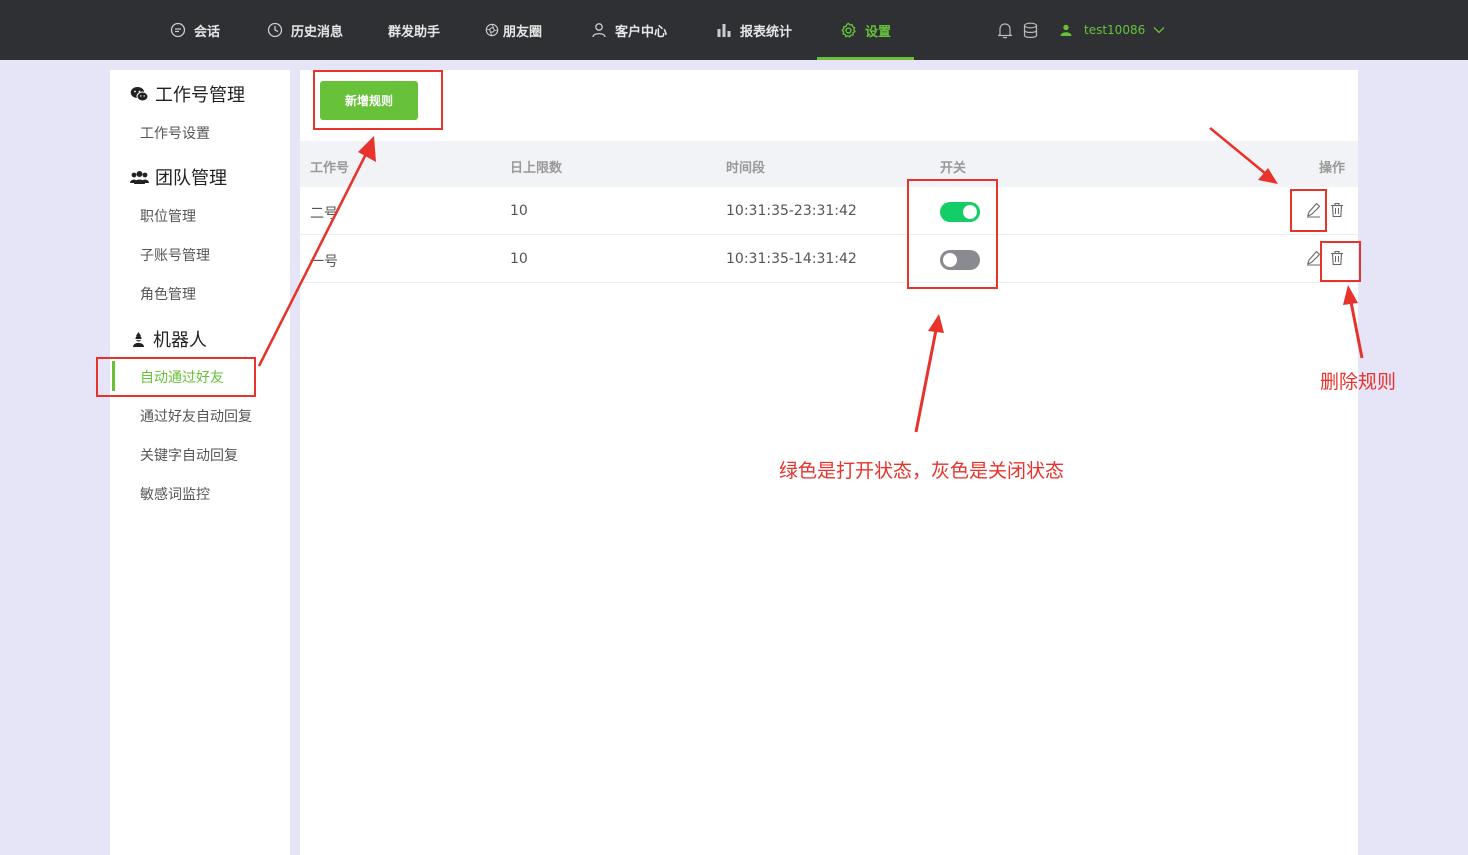 The image size is (1468, 855). Describe the element at coordinates (139, 93) in the screenshot. I see `wechat-icon` at that location.